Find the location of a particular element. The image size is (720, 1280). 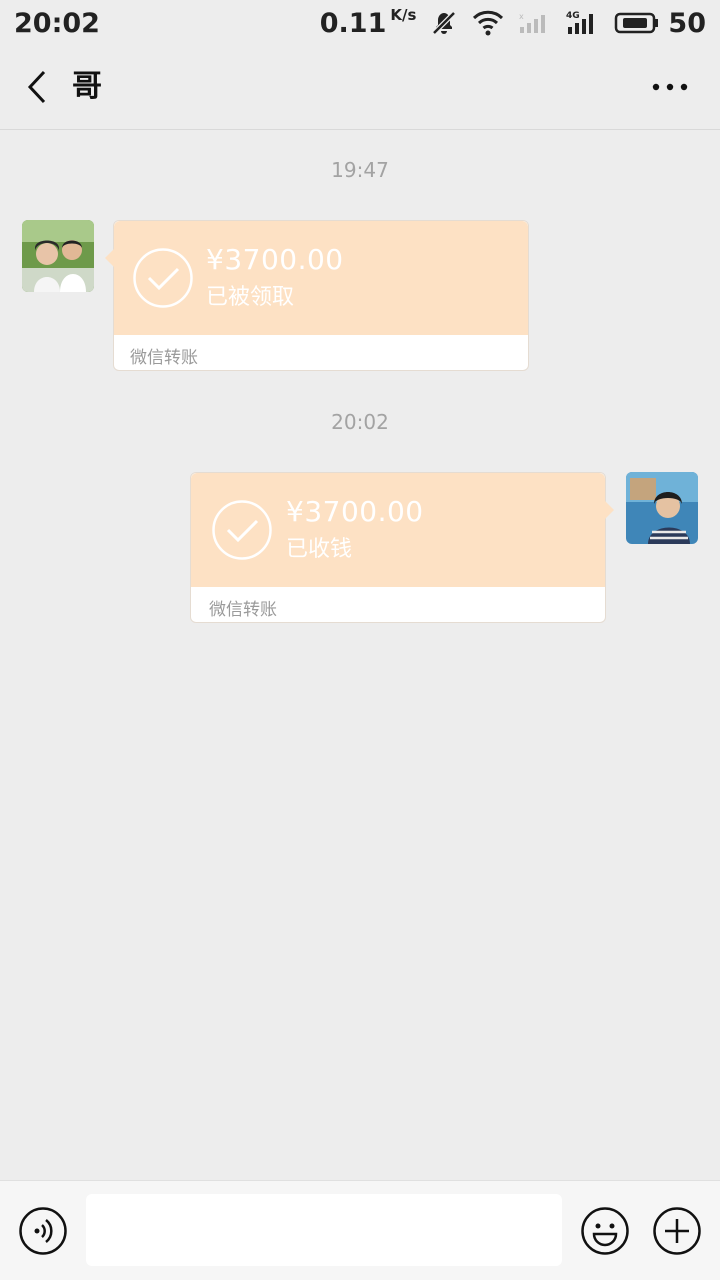

contact-avatar is located at coordinates (58, 256).